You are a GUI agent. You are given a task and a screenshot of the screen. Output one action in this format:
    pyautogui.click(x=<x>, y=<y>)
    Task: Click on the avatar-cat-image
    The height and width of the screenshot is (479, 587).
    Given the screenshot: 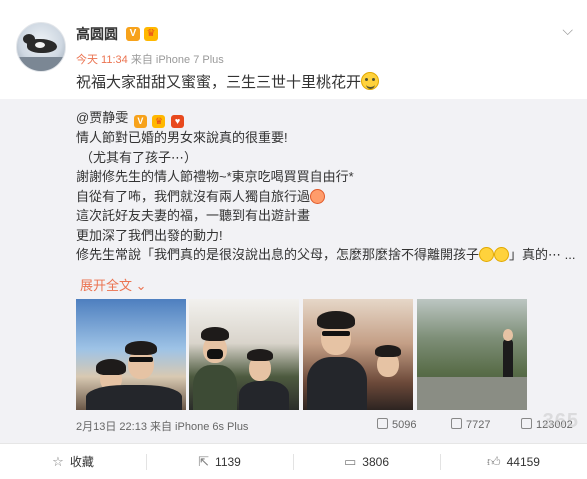 What is the action you would take?
    pyautogui.click(x=40, y=43)
    